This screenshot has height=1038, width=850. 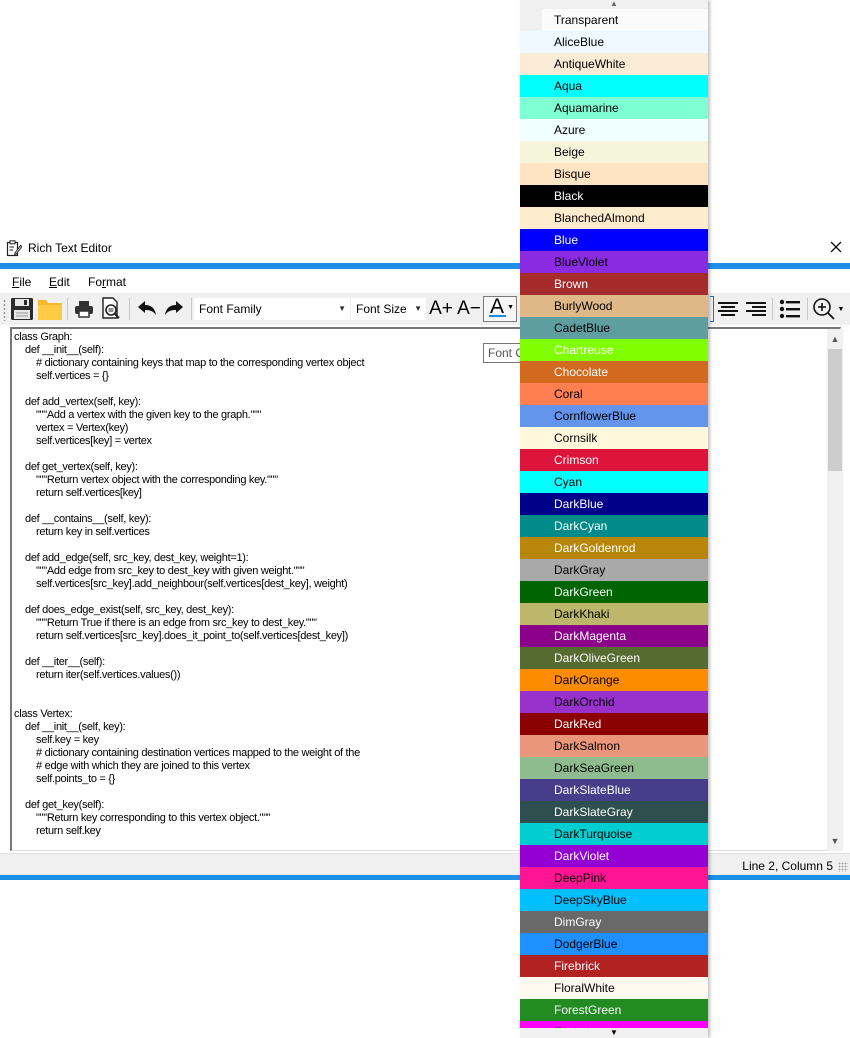 I want to click on font-family-select: Font Family ▼, so click(x=272, y=309).